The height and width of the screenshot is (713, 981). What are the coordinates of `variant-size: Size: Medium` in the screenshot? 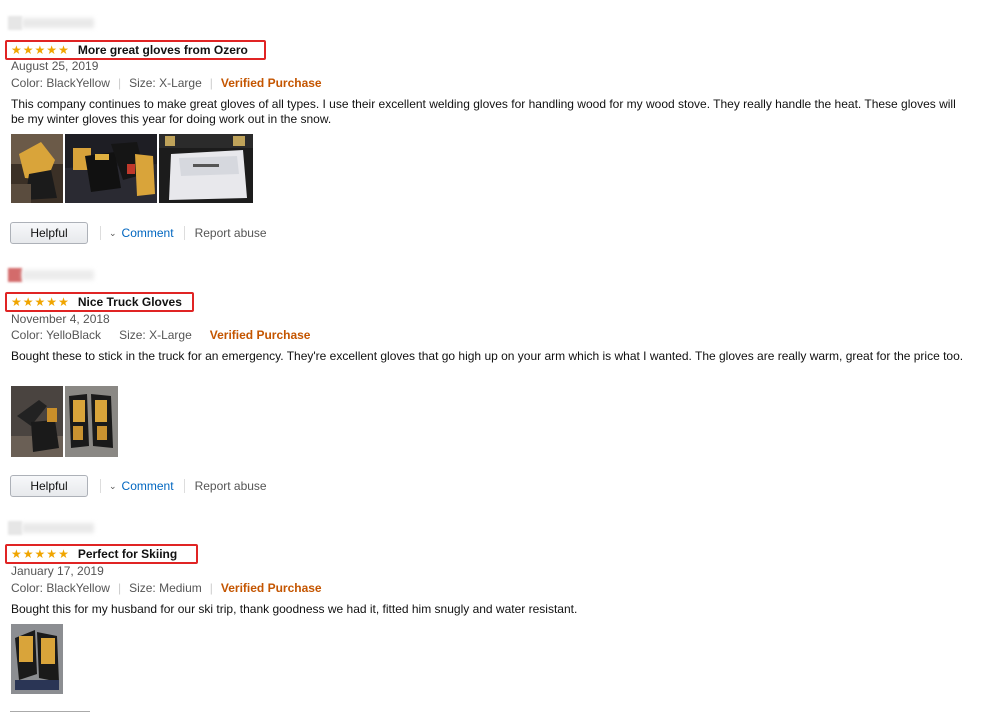 It's located at (165, 588).